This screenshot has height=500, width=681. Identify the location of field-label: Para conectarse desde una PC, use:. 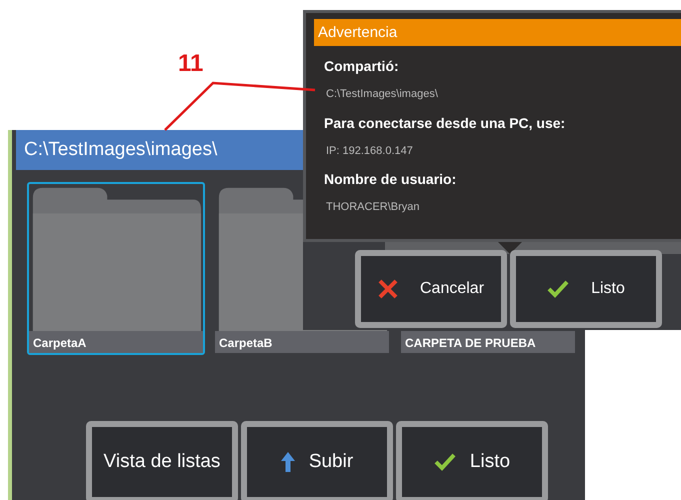
(445, 123).